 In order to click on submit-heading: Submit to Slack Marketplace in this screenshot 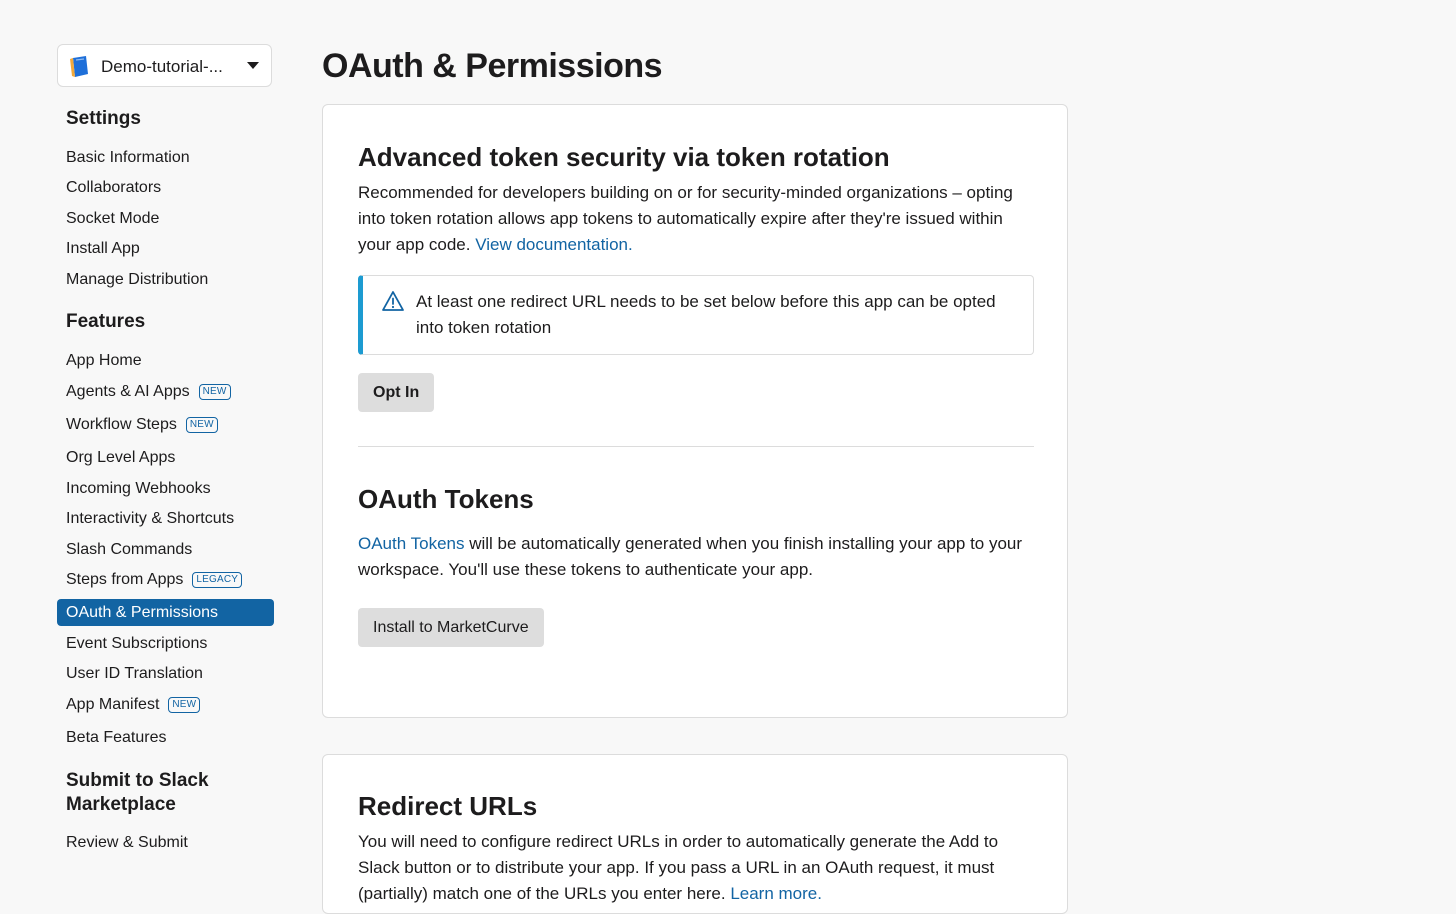, I will do `click(137, 792)`.